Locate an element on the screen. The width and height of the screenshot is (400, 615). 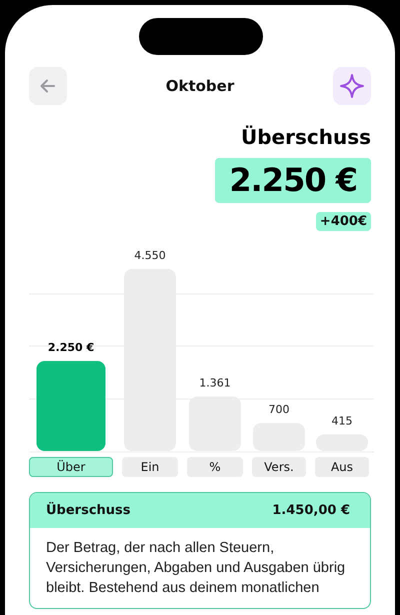
category-tab: Aus is located at coordinates (342, 467).